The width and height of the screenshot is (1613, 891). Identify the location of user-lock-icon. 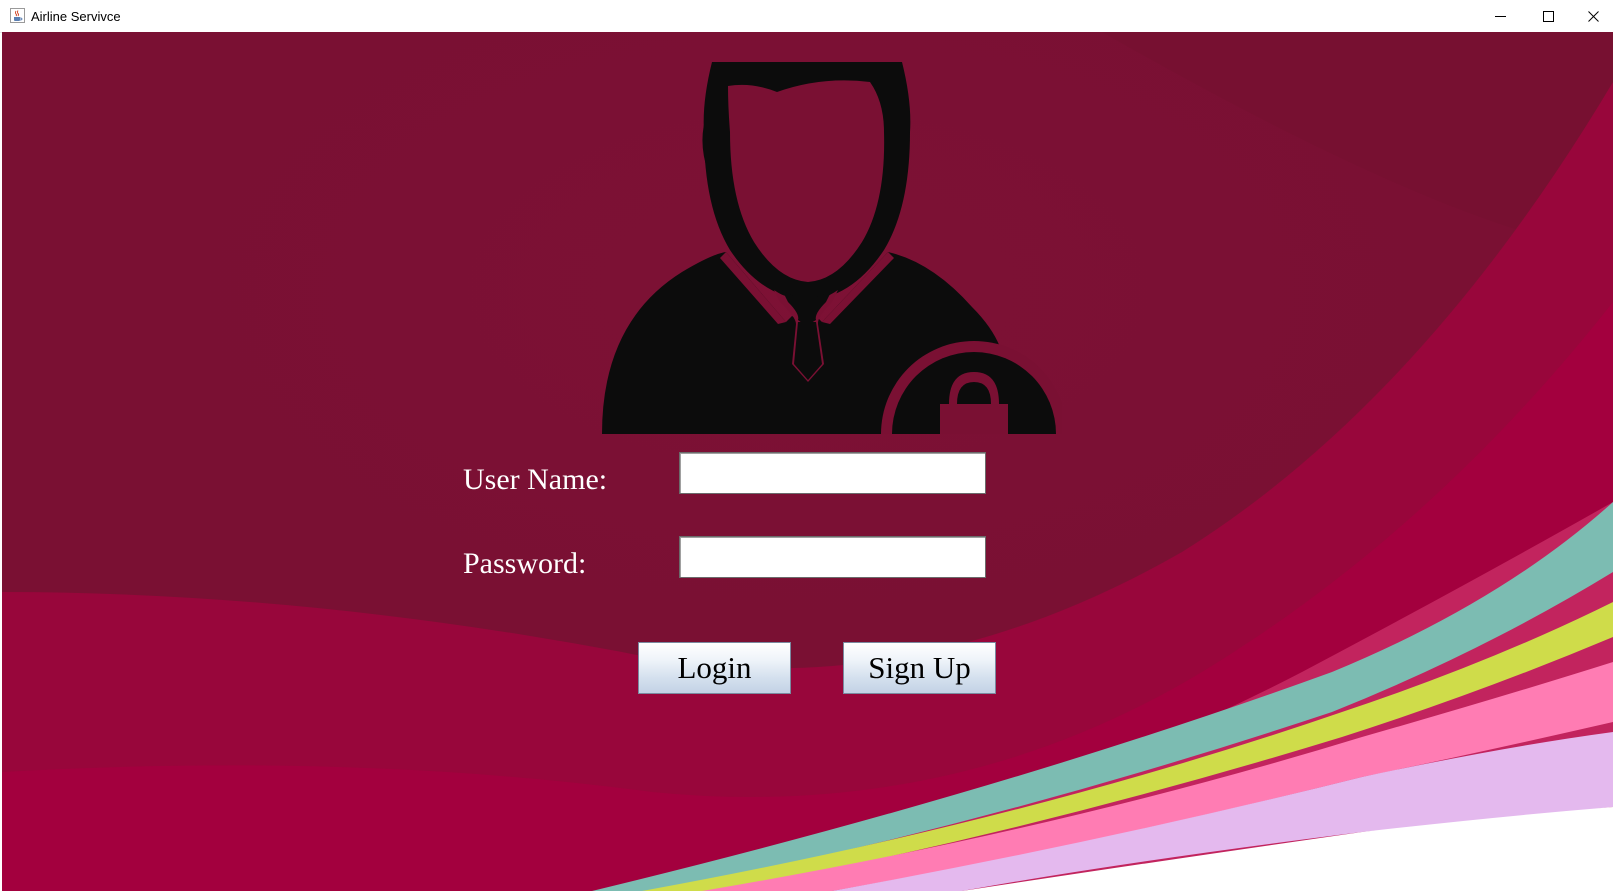
(832, 248).